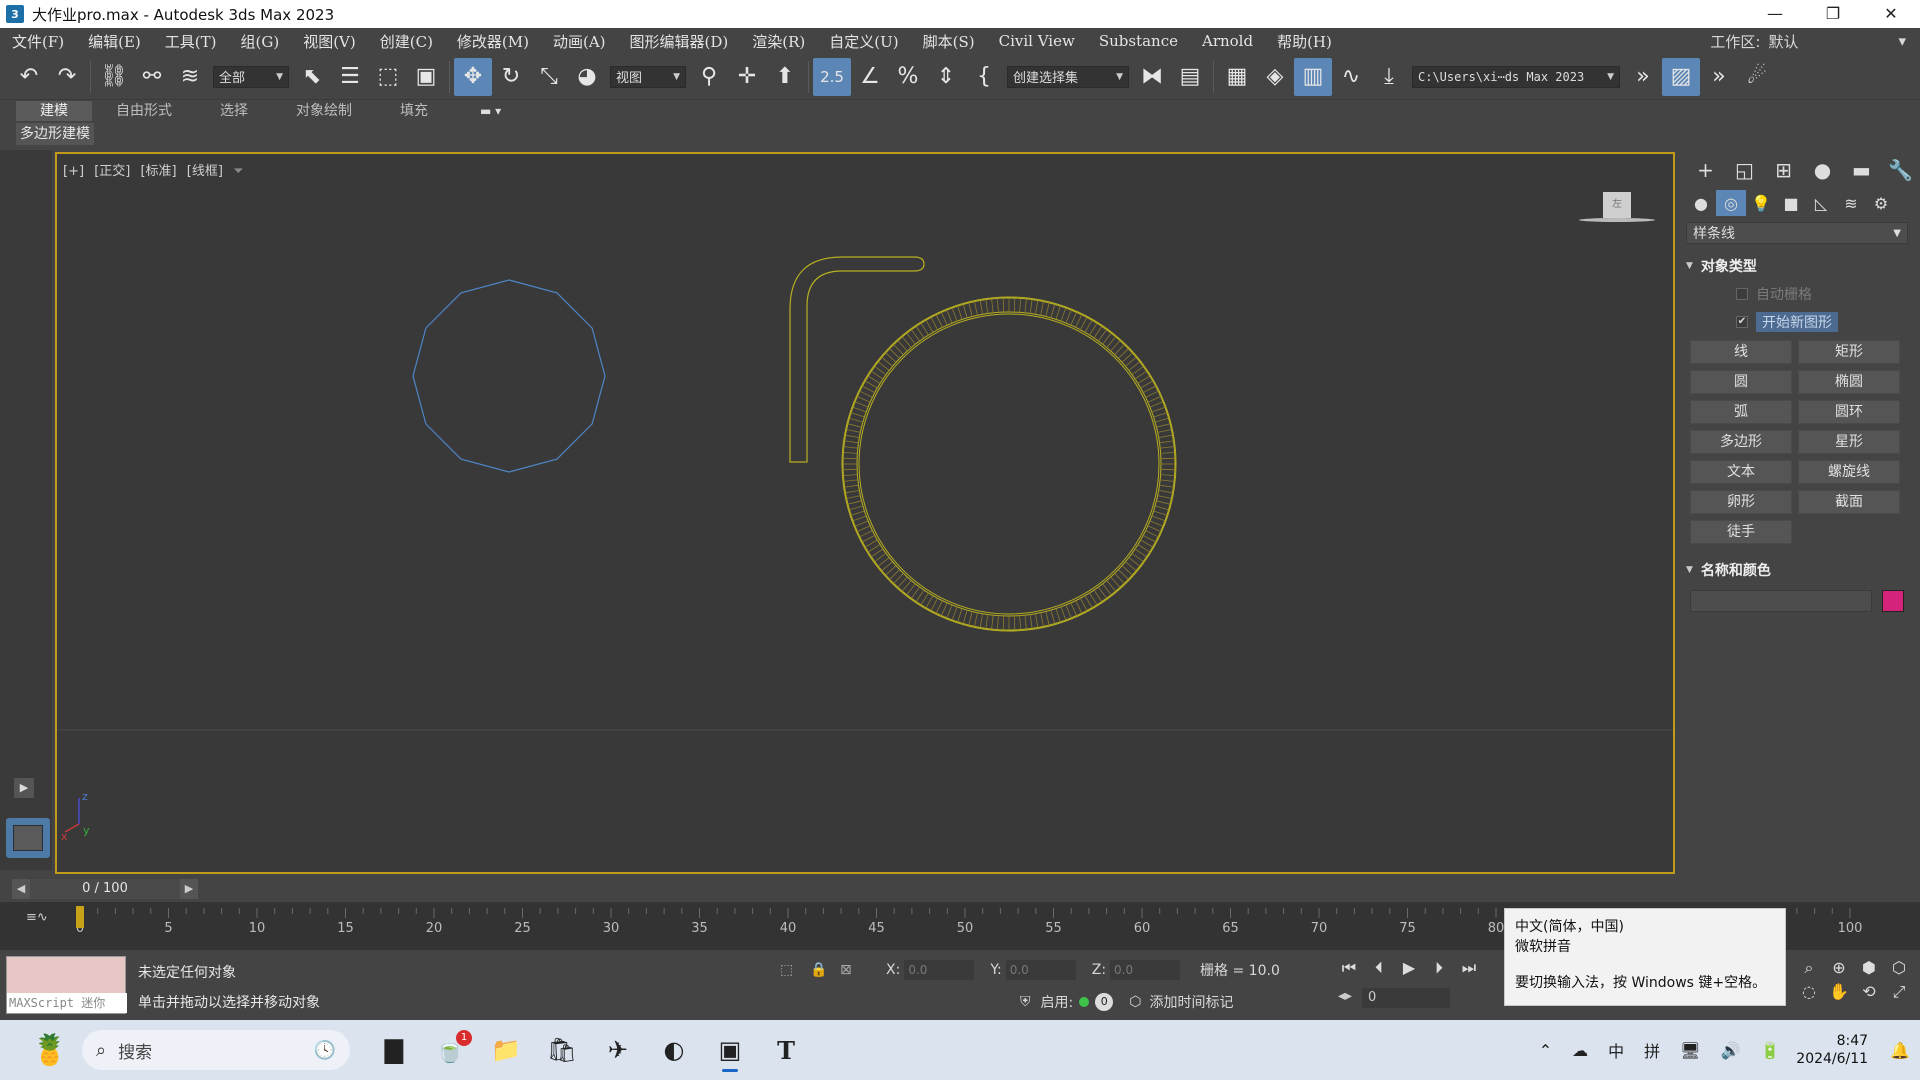 This screenshot has height=1080, width=1920. What do you see at coordinates (1891, 14) in the screenshot?
I see `close-button: ✕` at bounding box center [1891, 14].